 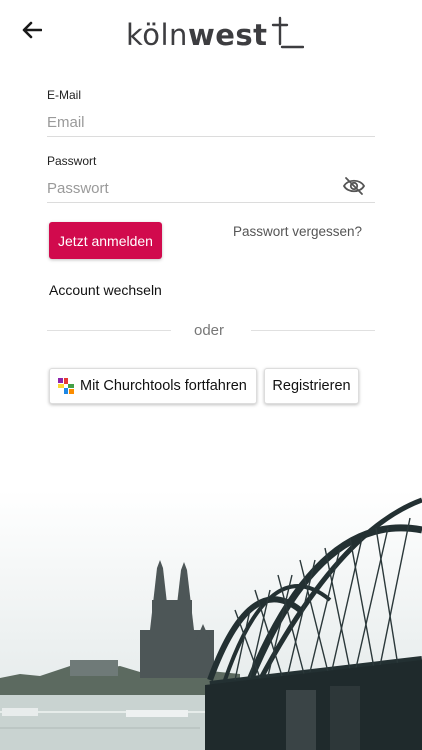 I want to click on register-button: Registrieren, so click(x=311, y=386).